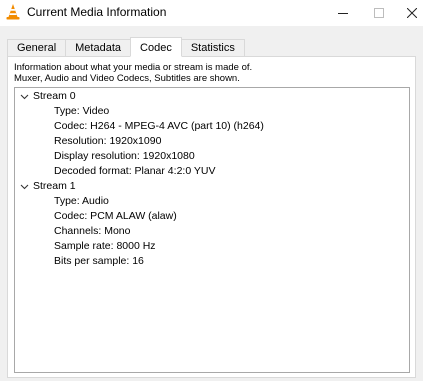 The width and height of the screenshot is (423, 381). What do you see at coordinates (81, 201) in the screenshot?
I see `tree-item-detail: Type: Audio` at bounding box center [81, 201].